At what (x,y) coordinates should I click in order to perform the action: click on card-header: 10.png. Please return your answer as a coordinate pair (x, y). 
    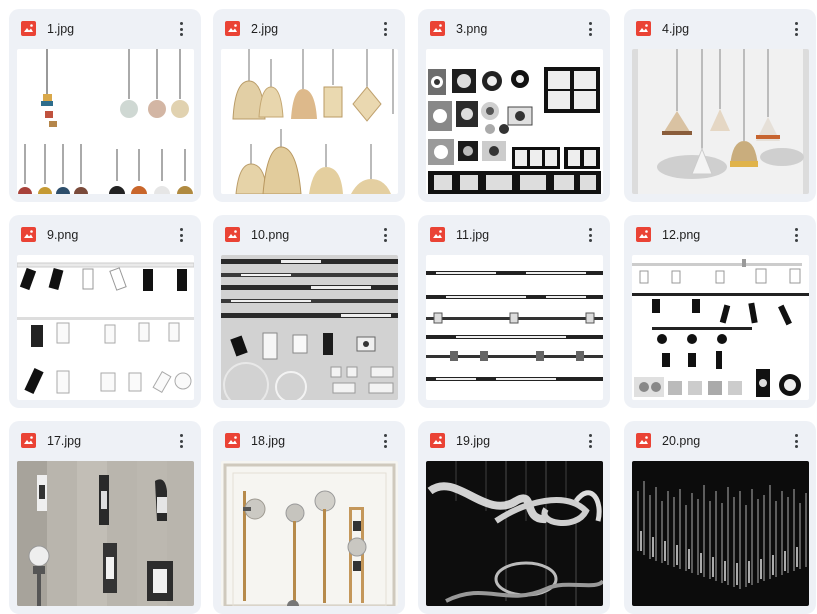
    Looking at the image, I should click on (309, 235).